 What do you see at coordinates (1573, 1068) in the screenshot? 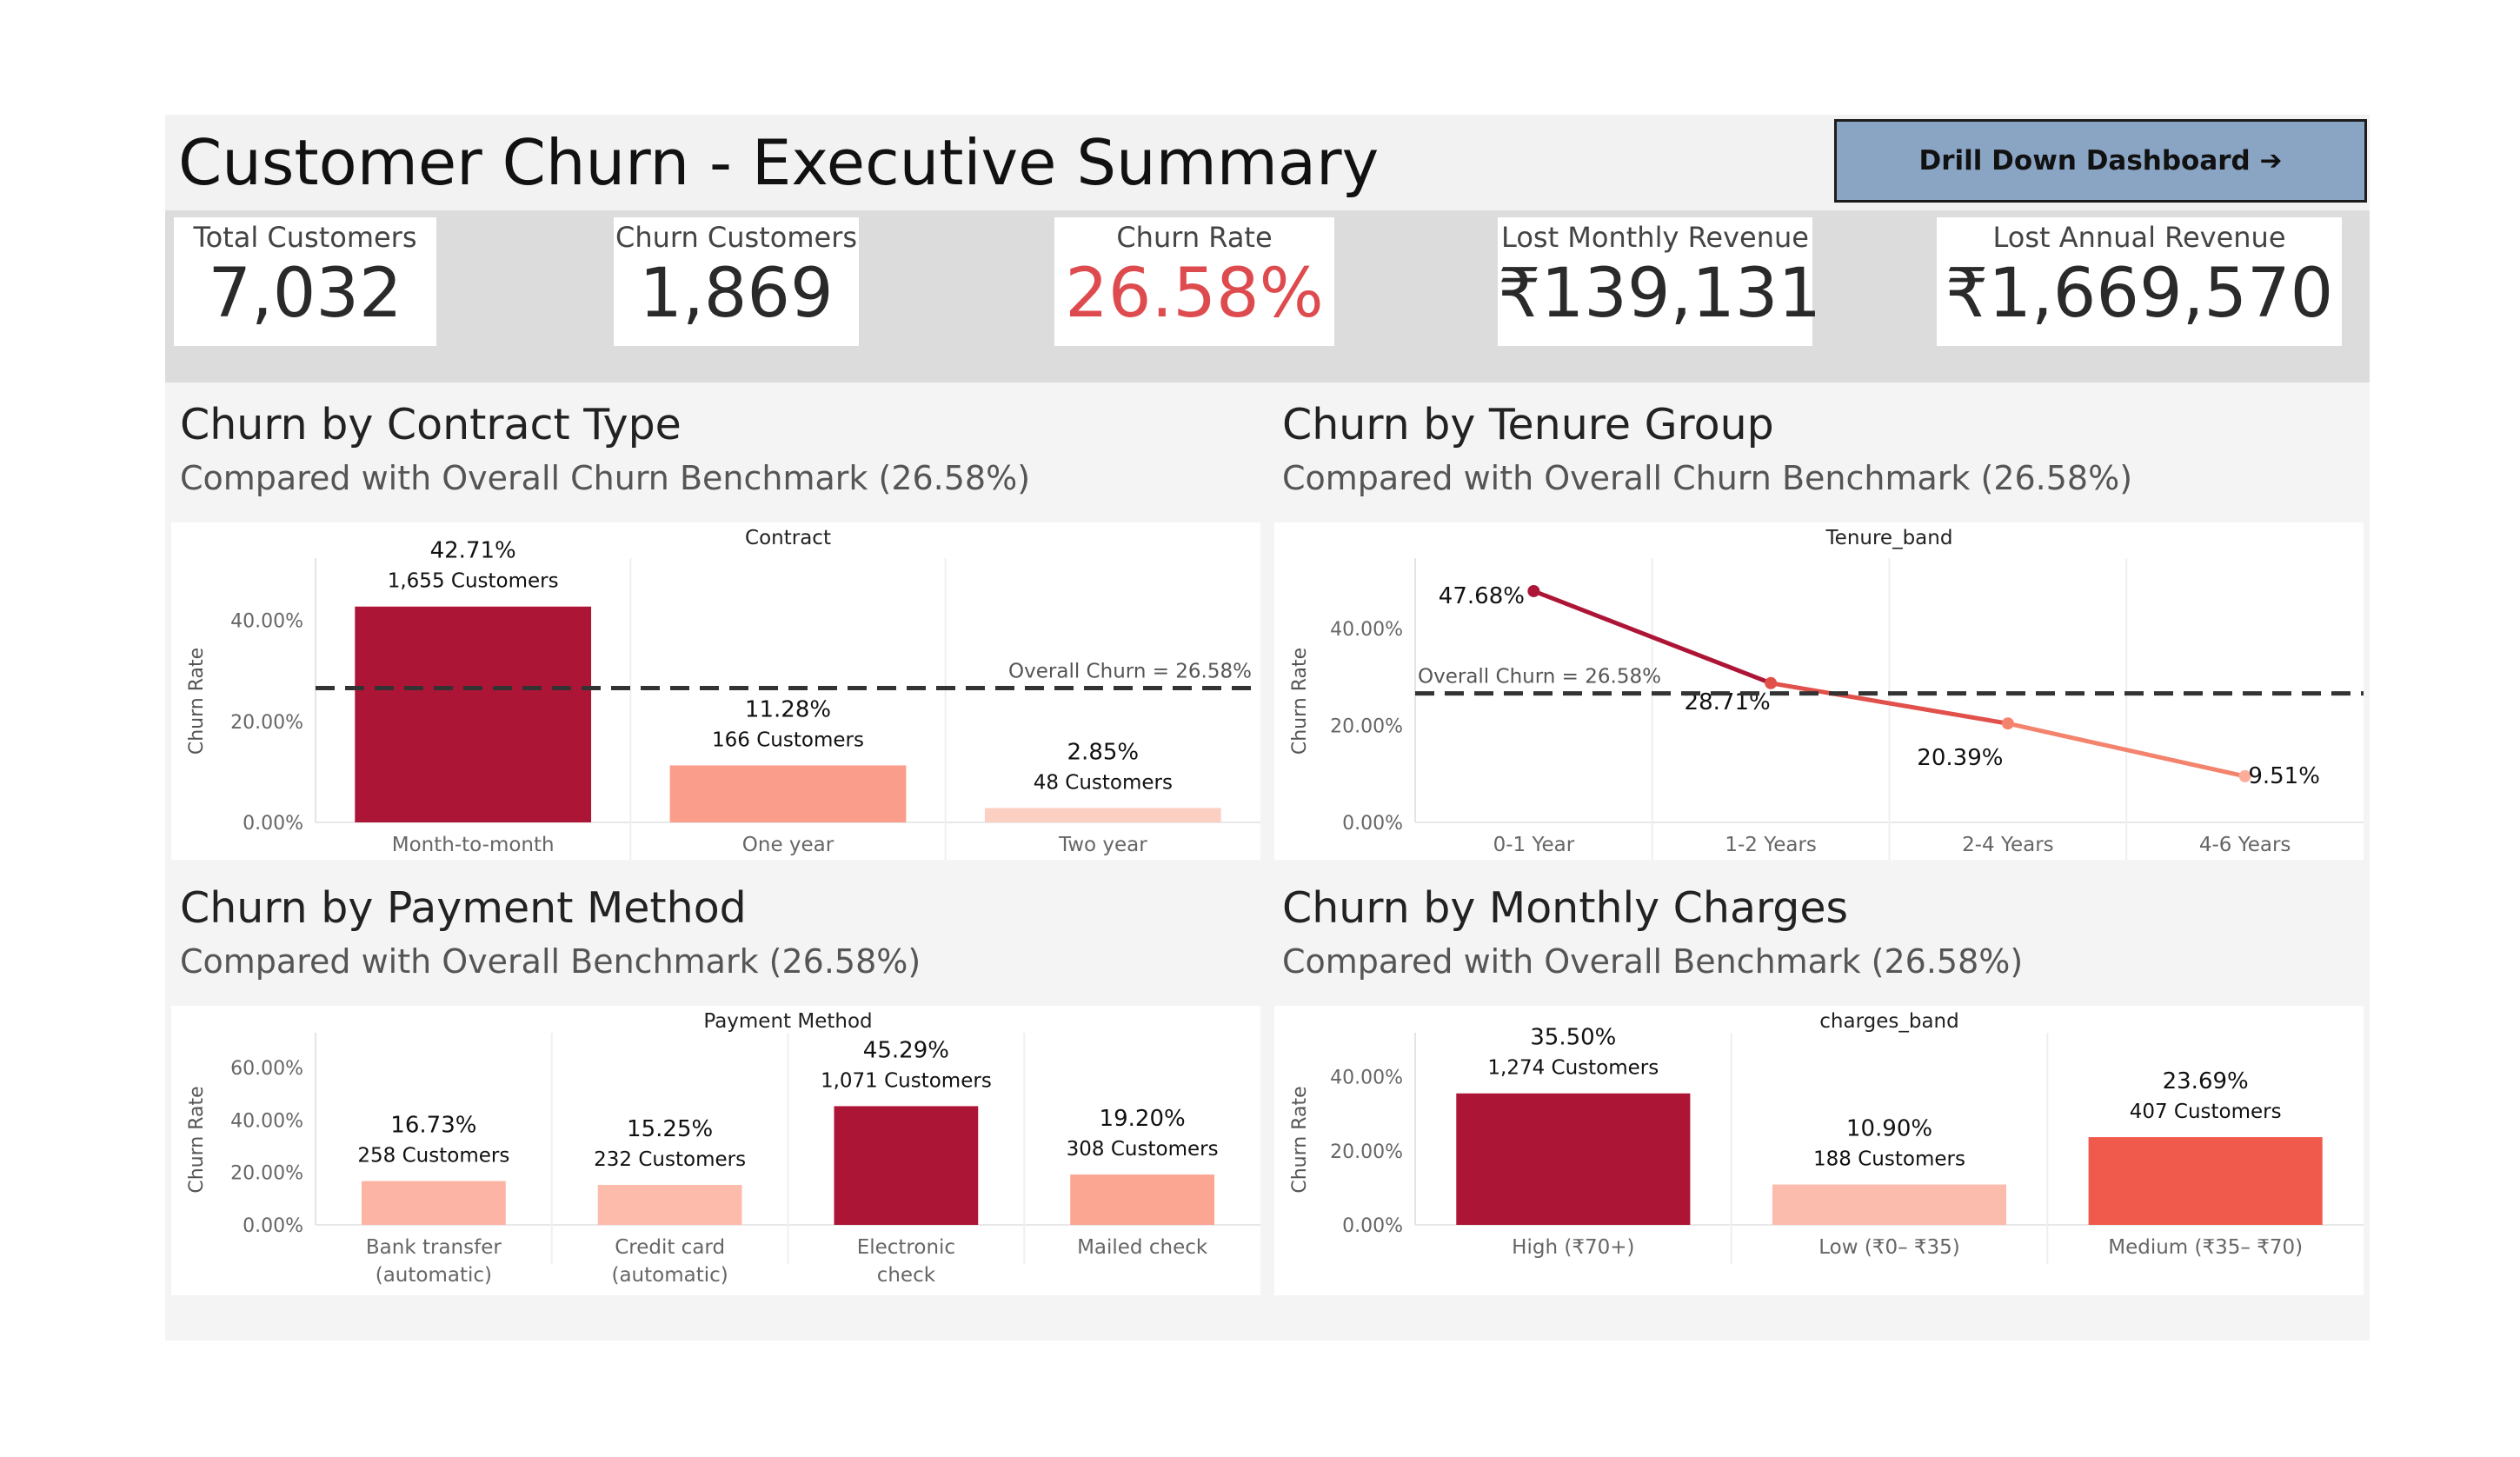
I see `bar-customers-label: 1,274 Customers` at bounding box center [1573, 1068].